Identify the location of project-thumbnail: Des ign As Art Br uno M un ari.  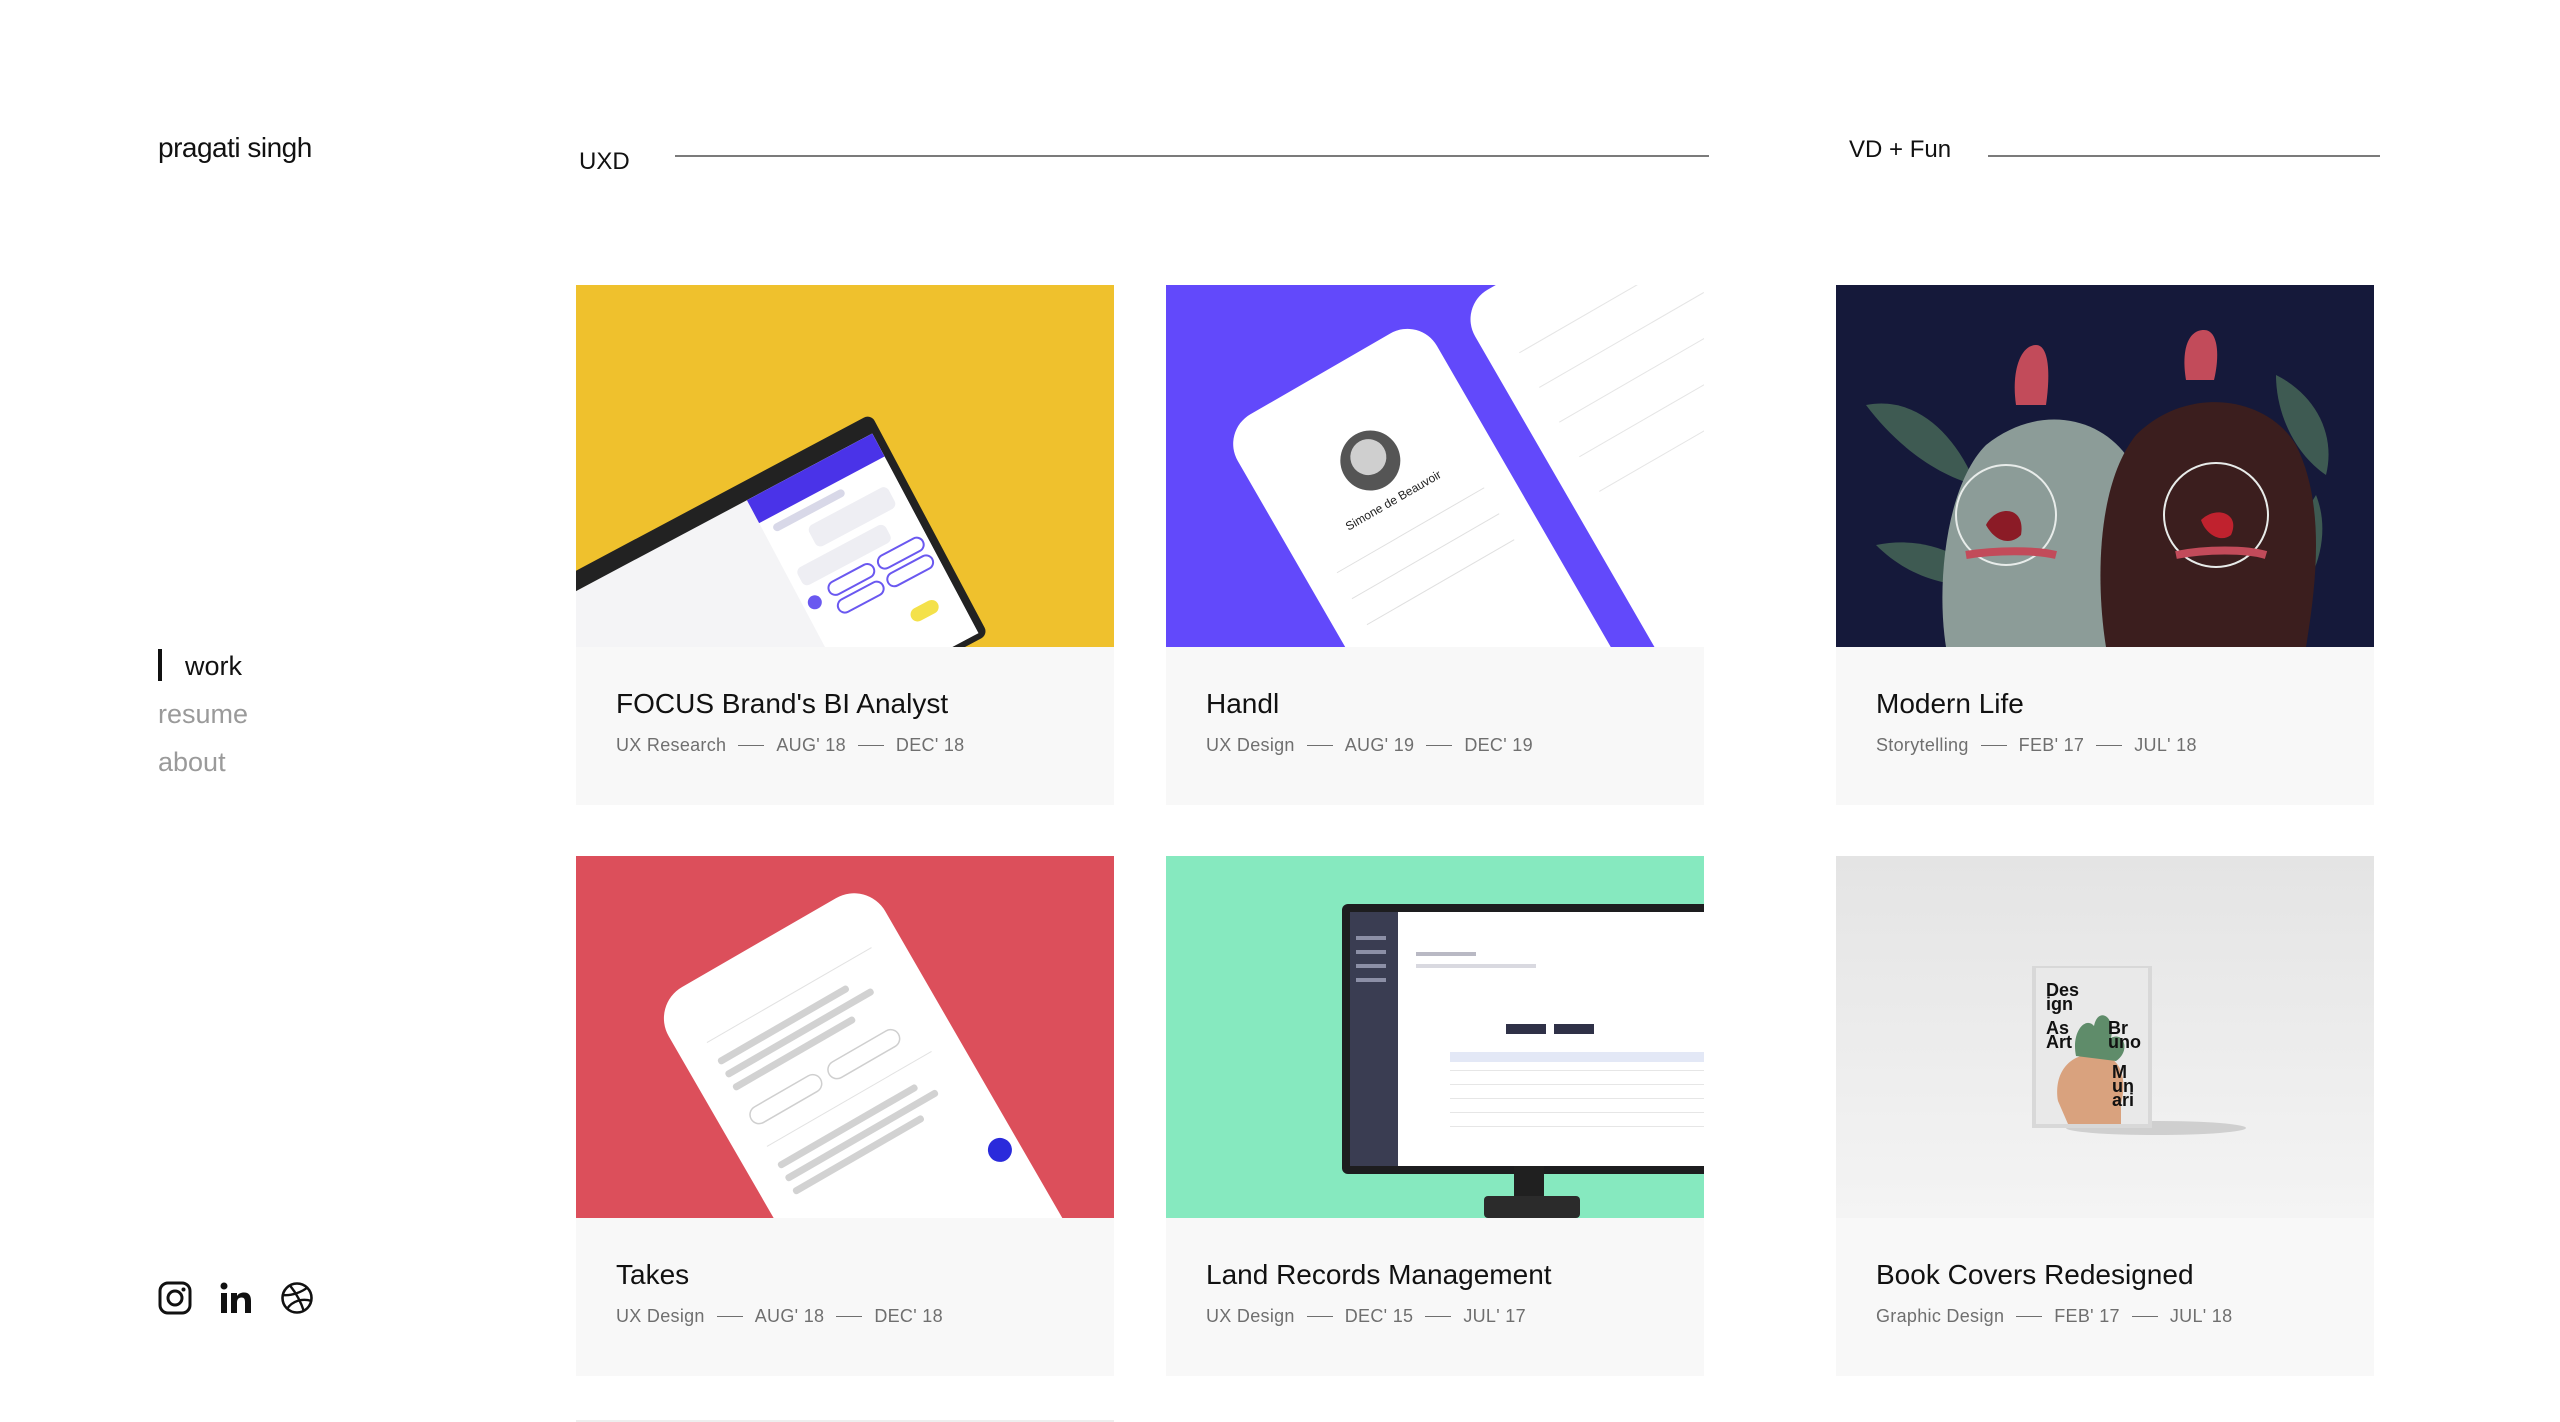
(2105, 1037).